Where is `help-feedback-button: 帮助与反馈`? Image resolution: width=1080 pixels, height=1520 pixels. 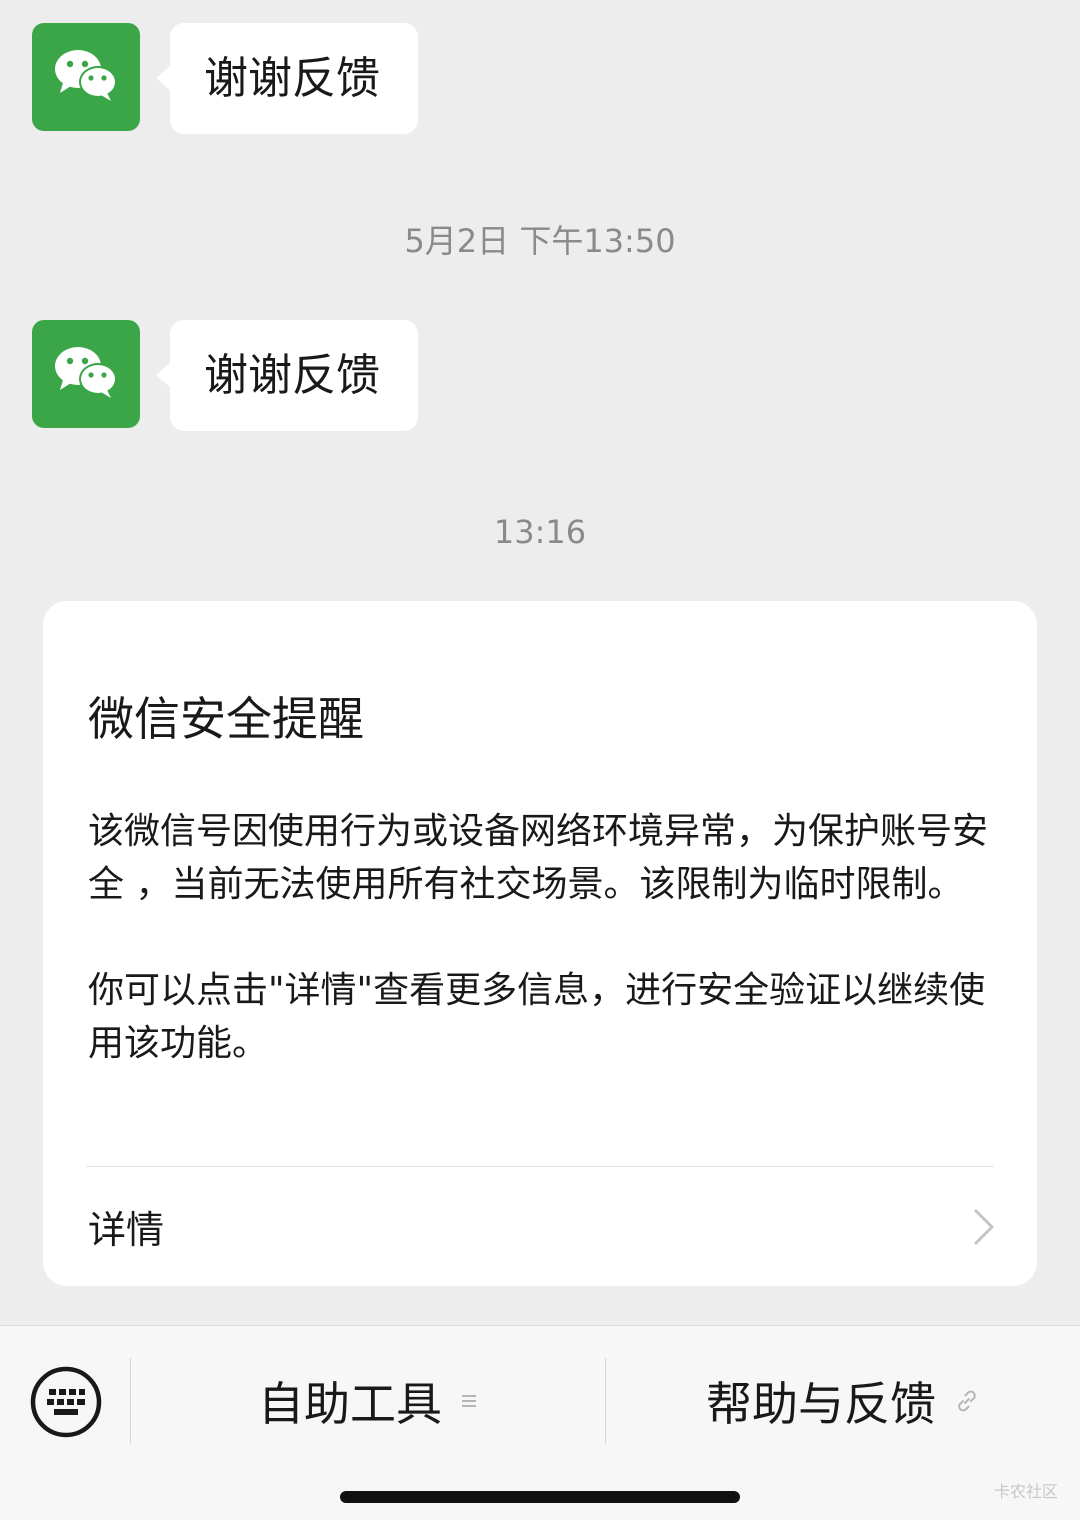 help-feedback-button: 帮助与反馈 is located at coordinates (843, 1401).